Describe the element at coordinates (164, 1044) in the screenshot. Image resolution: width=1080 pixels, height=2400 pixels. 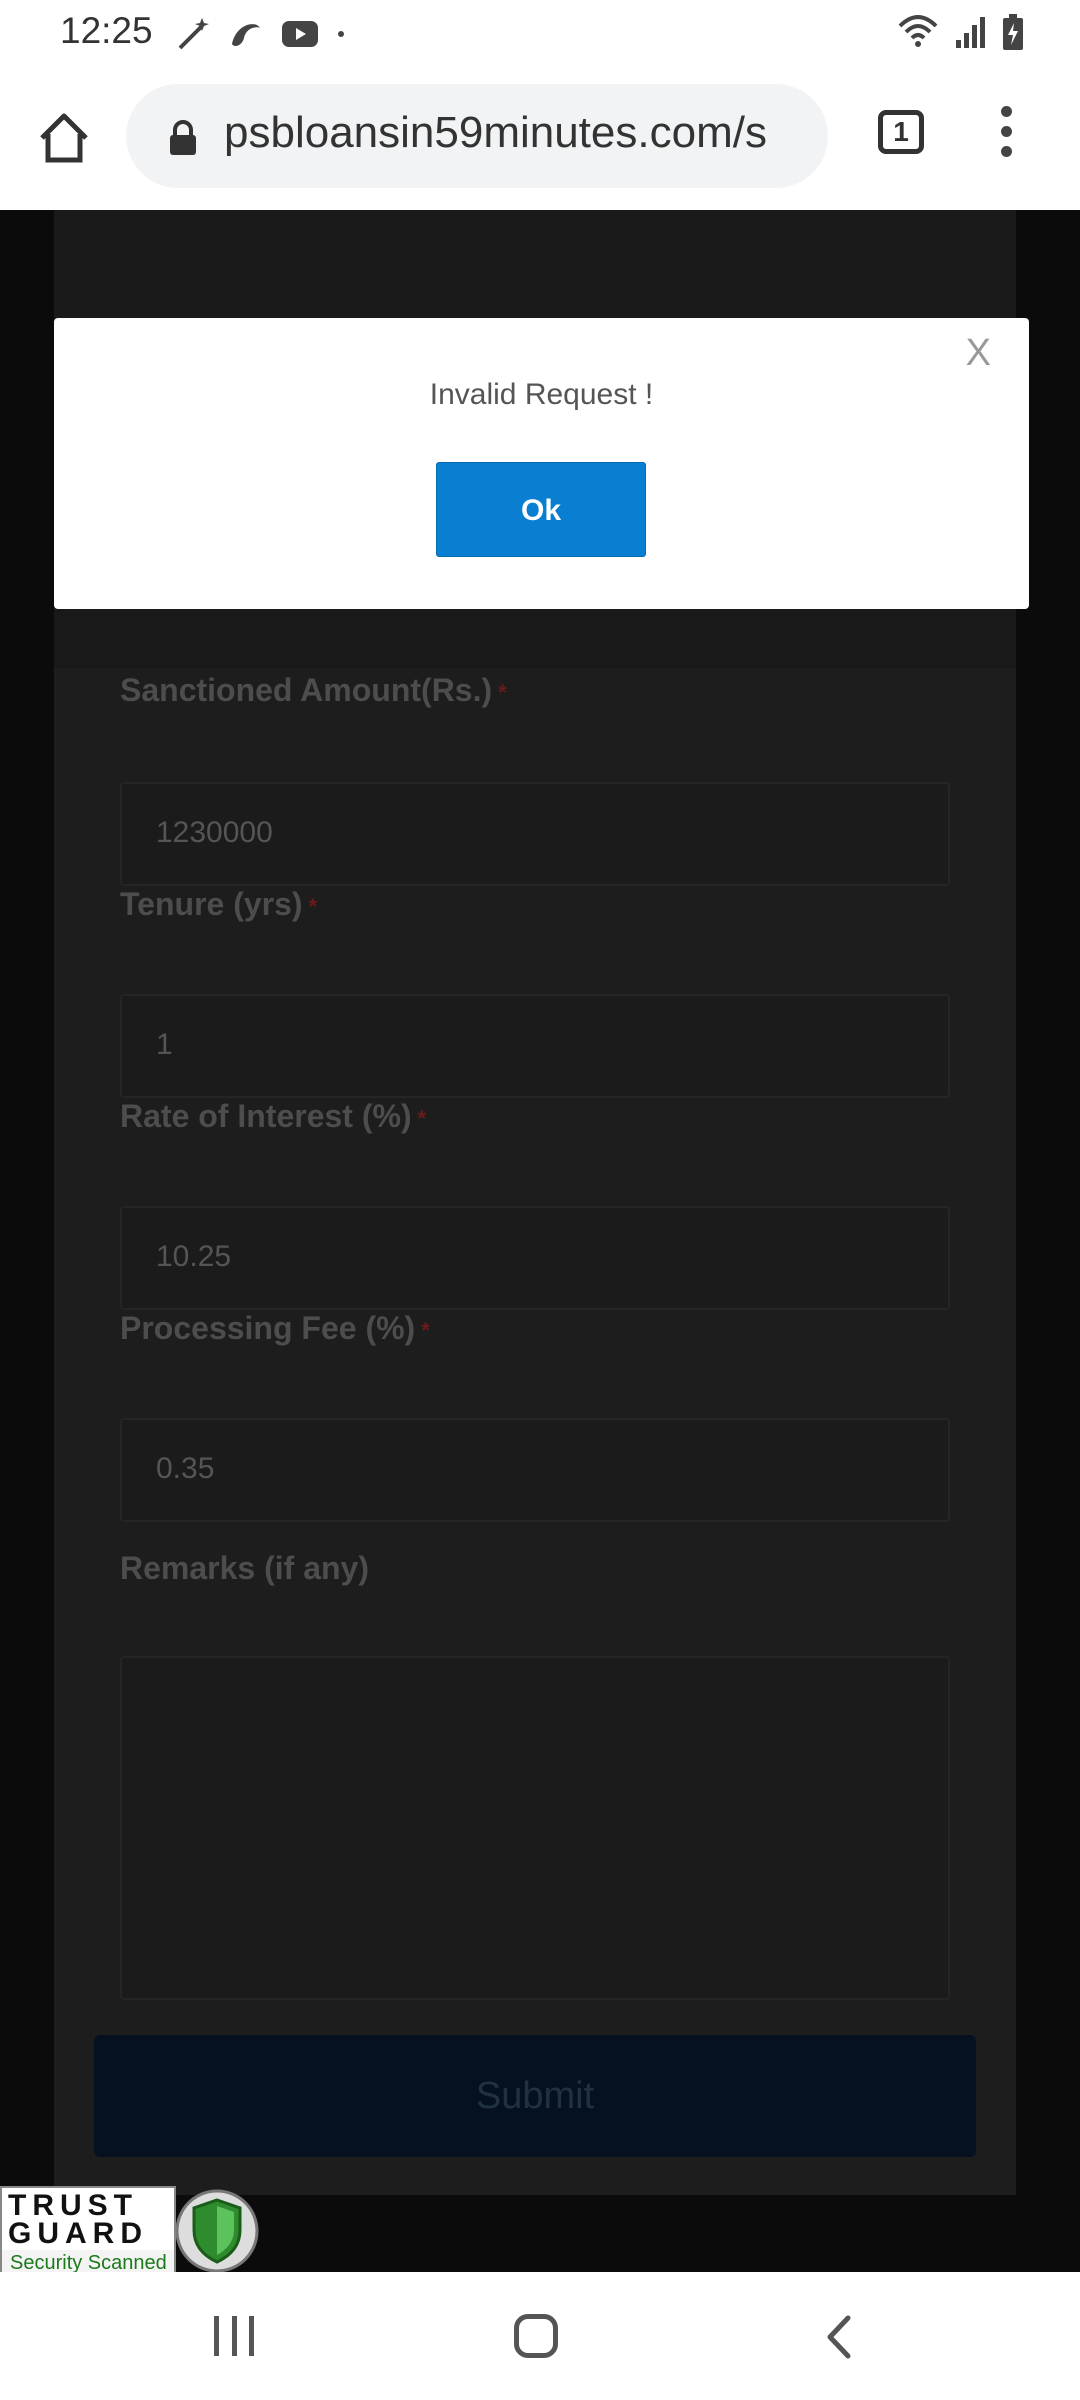
I see `tenure-value: 1` at that location.